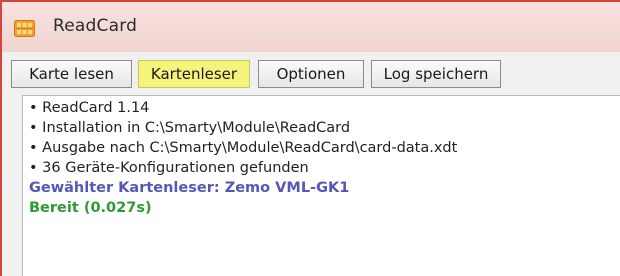 The image size is (620, 276). I want to click on log-line-configurations: • 36 Geräte-Konfigurationen gefunden, so click(169, 168).